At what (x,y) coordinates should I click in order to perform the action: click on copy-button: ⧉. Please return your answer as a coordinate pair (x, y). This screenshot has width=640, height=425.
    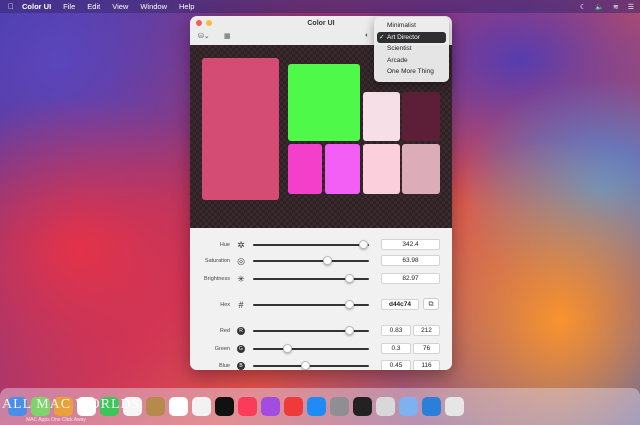
    Looking at the image, I should click on (431, 304).